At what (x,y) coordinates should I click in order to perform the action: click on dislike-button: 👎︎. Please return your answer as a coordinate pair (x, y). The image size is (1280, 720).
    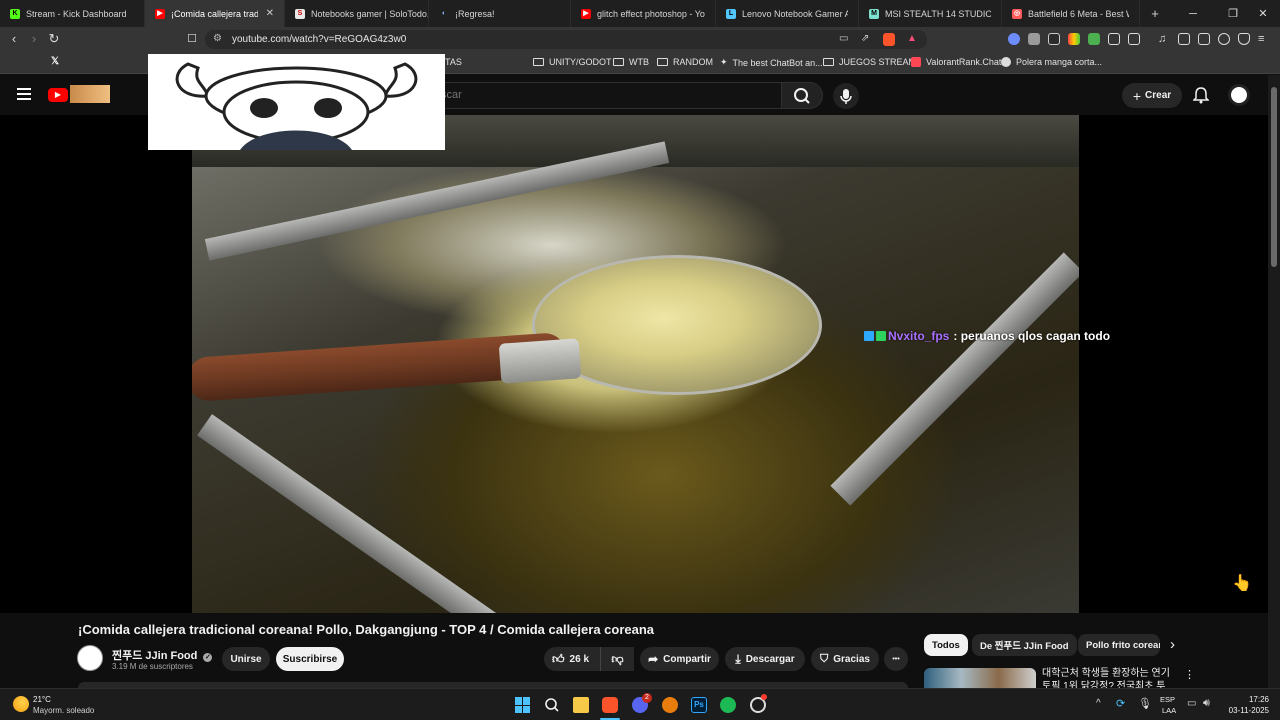
    Looking at the image, I should click on (617, 659).